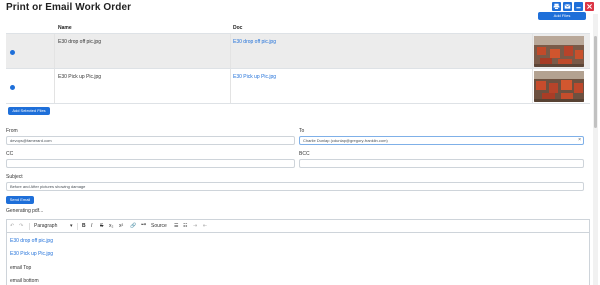 The image size is (600, 285). What do you see at coordinates (111, 226) in the screenshot?
I see `subscript-icon: x₂` at bounding box center [111, 226].